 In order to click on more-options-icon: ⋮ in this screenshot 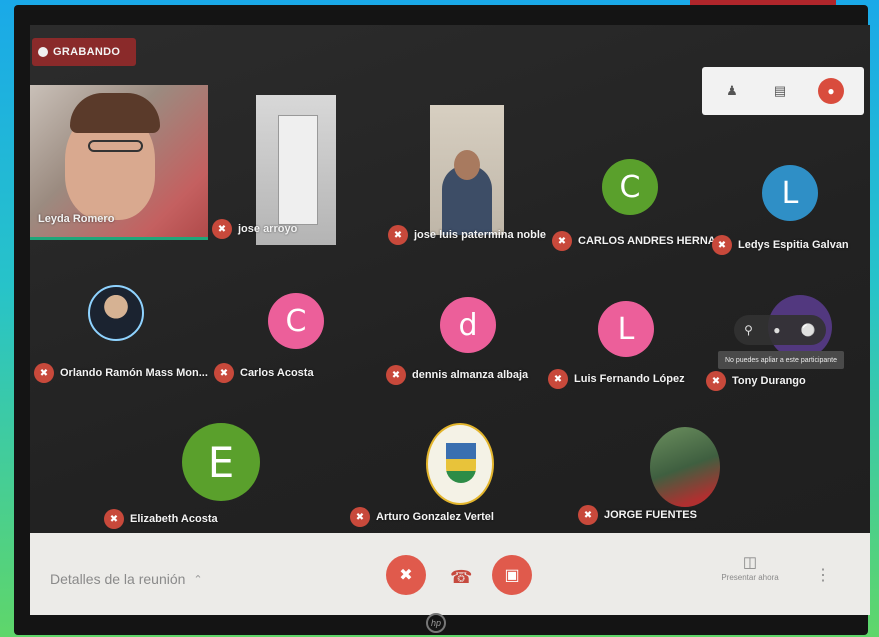, I will do `click(823, 575)`.